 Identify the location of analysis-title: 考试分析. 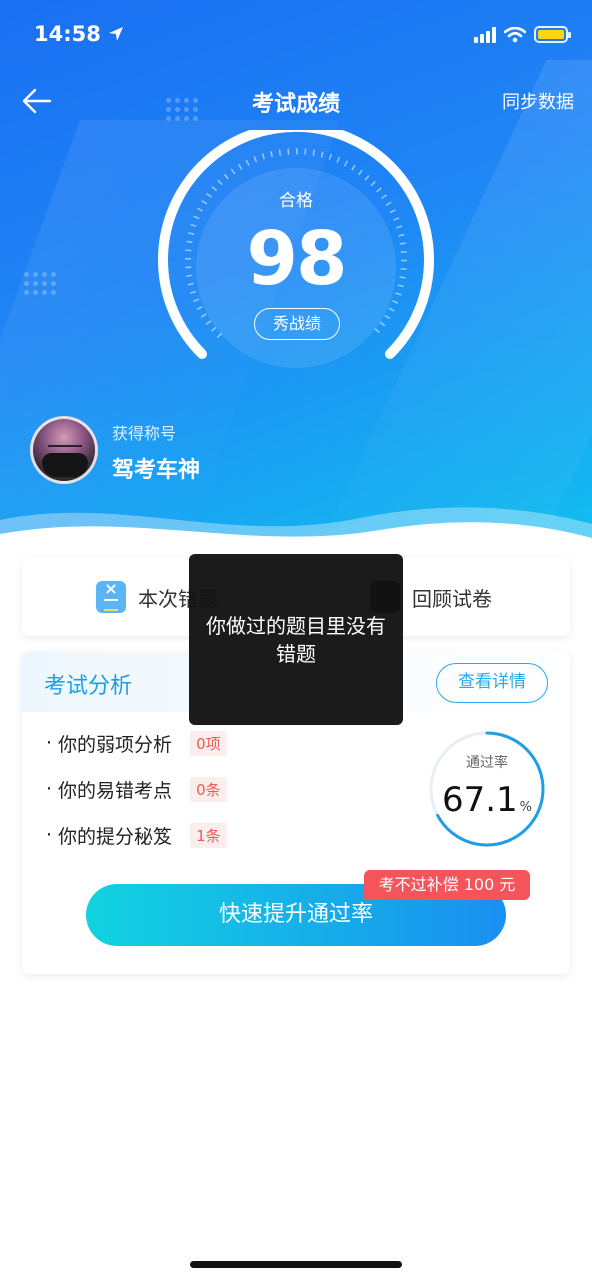
(88, 686).